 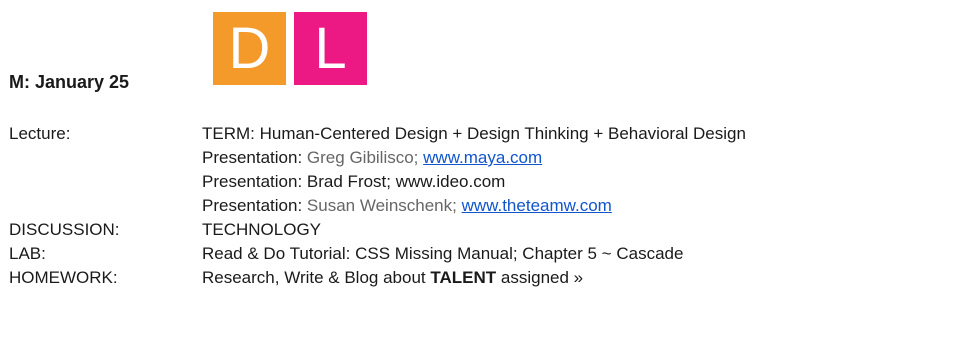 What do you see at coordinates (64, 229) in the screenshot?
I see `discussion-label: DISCUSSION:` at bounding box center [64, 229].